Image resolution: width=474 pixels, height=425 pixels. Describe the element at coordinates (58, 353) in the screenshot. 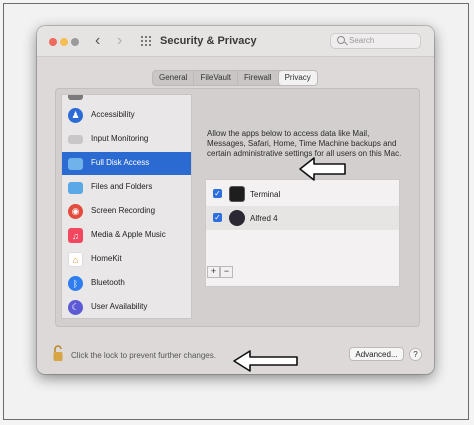

I see `lock-icon` at that location.